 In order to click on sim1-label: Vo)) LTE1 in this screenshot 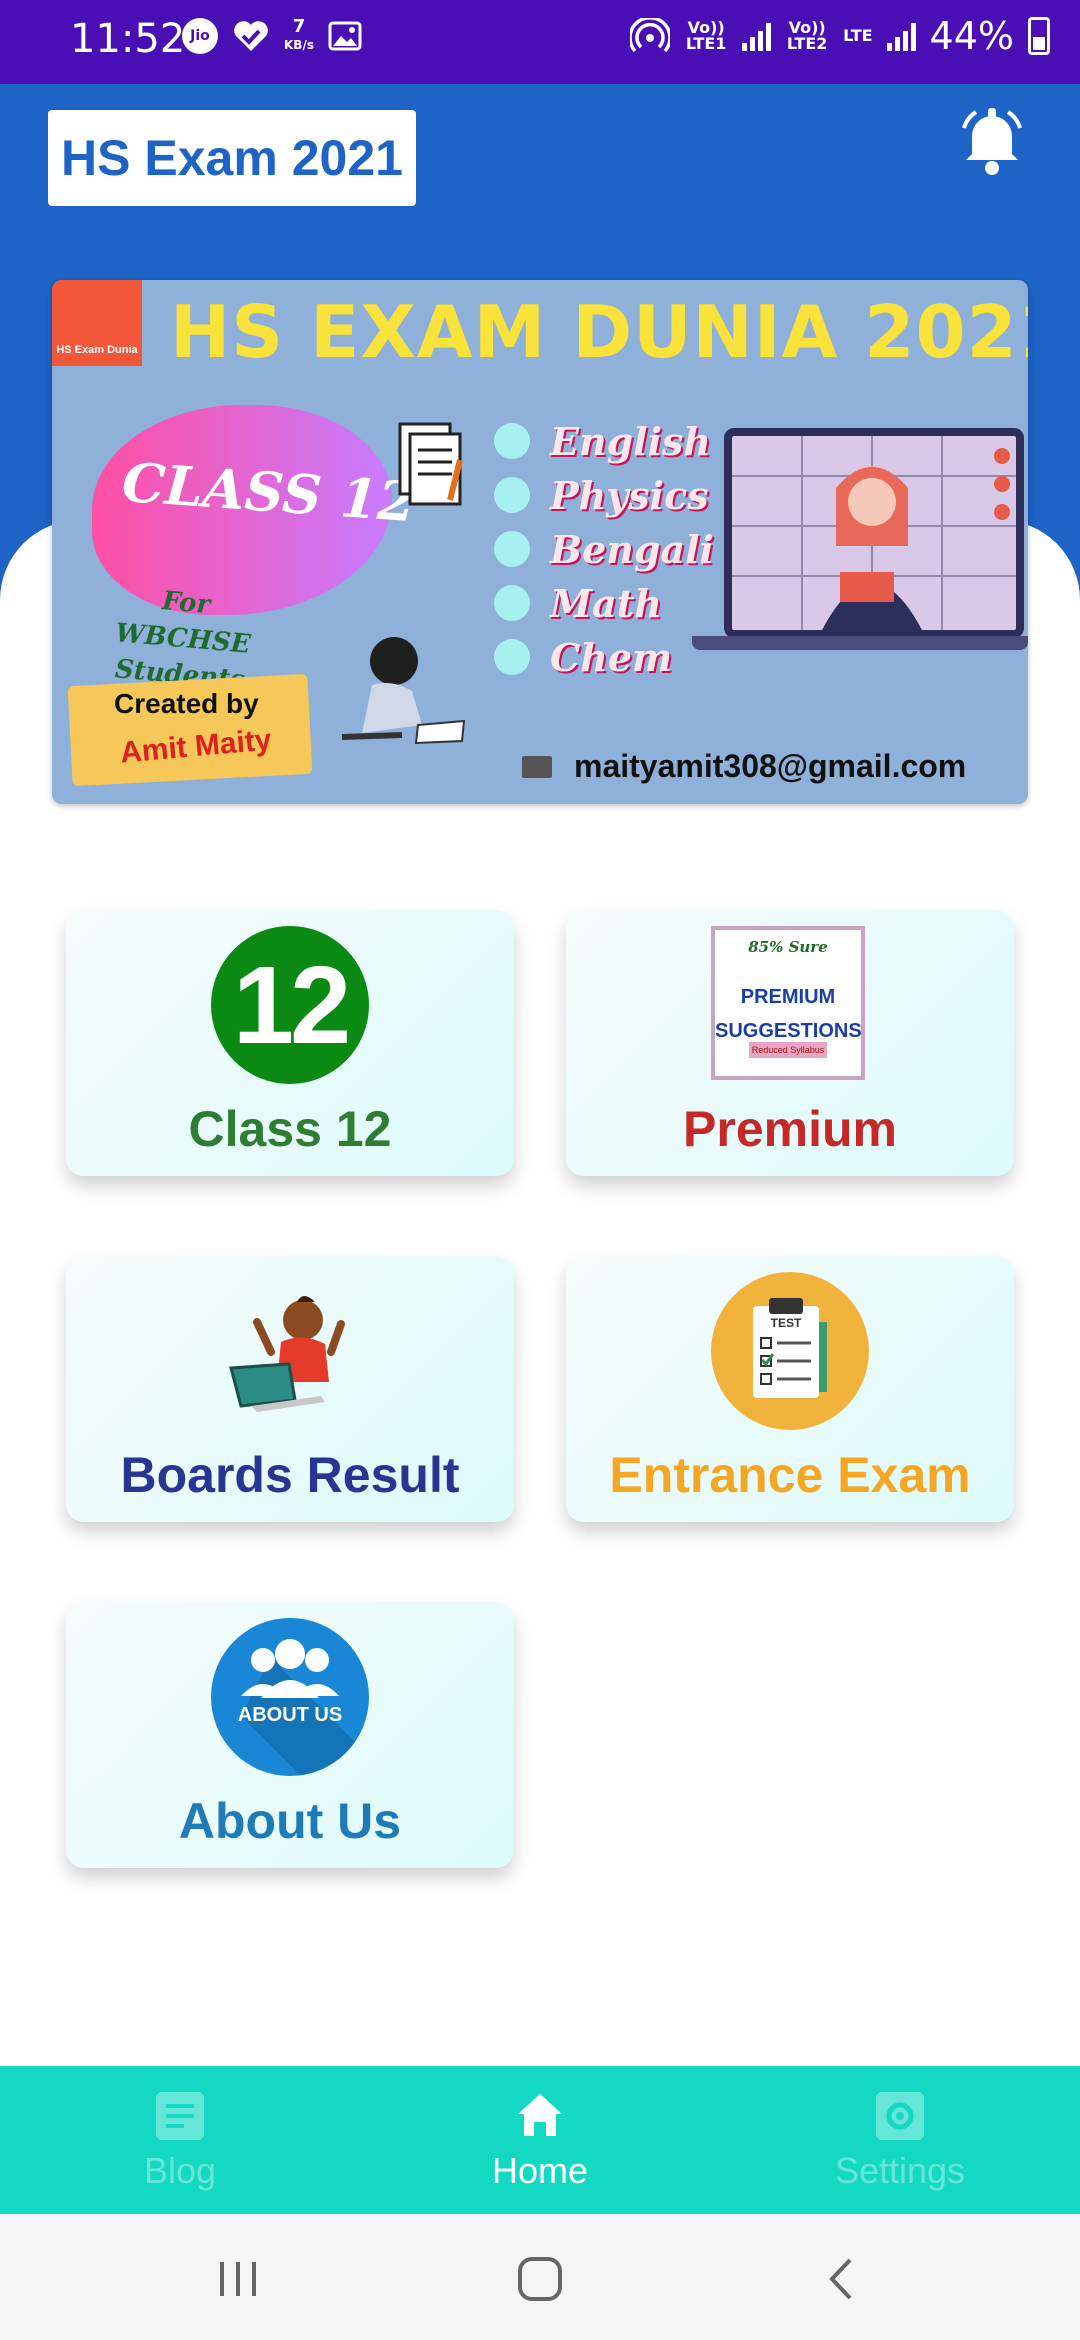, I will do `click(706, 35)`.